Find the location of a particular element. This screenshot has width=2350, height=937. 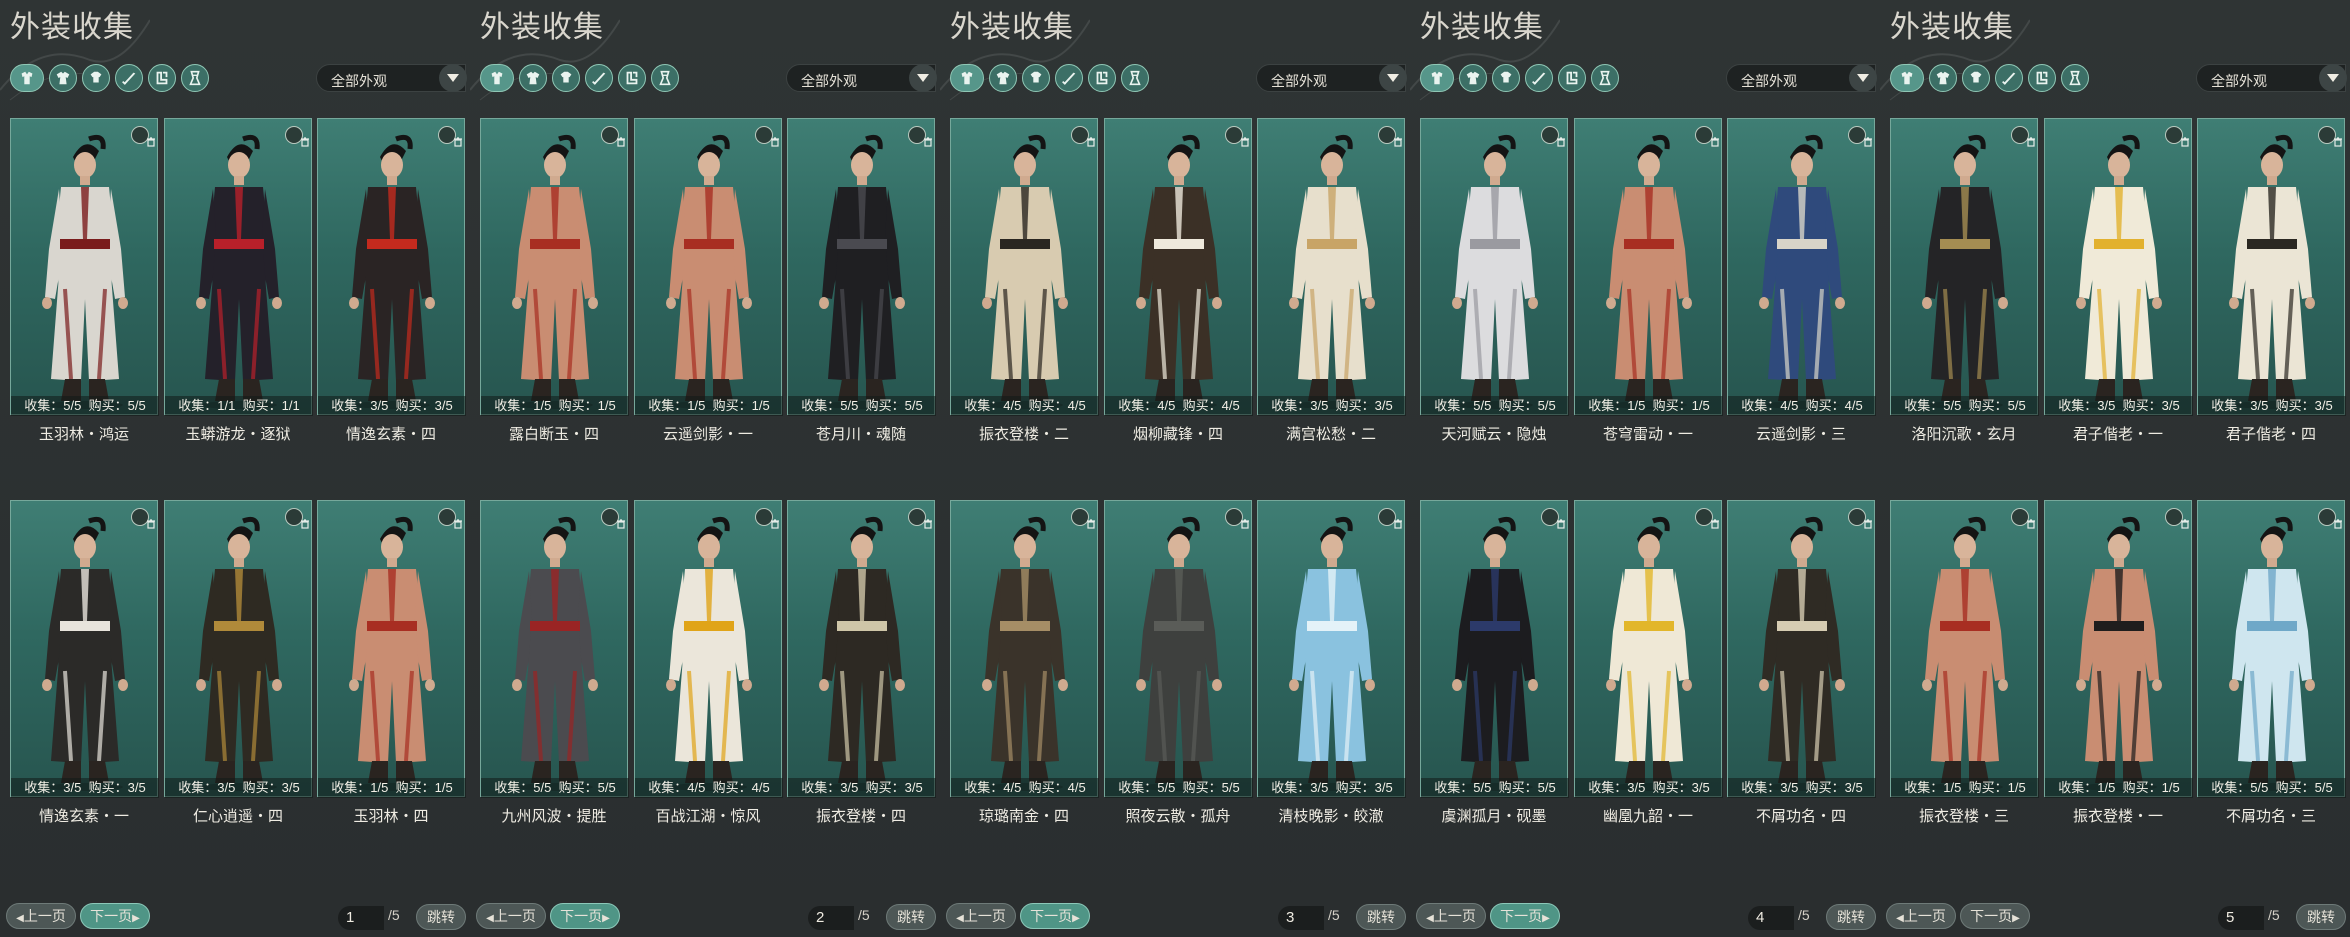

page-number-input: 5 is located at coordinates (2241, 918).